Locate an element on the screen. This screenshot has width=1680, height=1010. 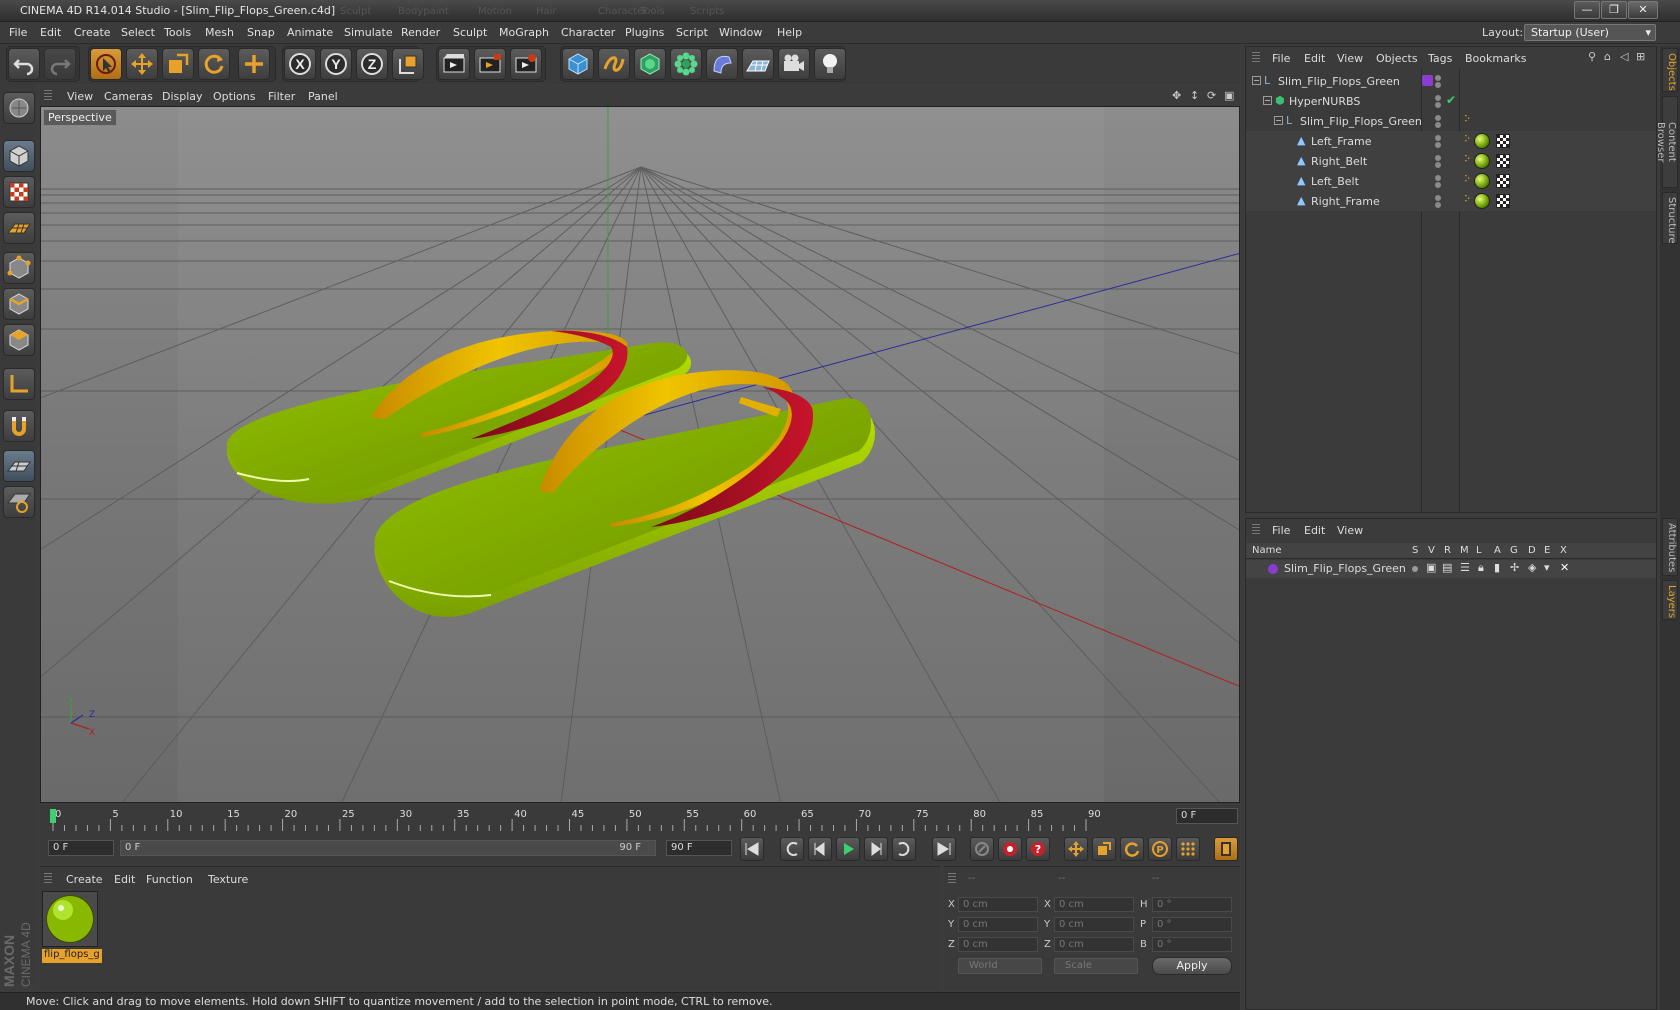
preview-range-slider: 0 F 90 F is located at coordinates (388, 848).